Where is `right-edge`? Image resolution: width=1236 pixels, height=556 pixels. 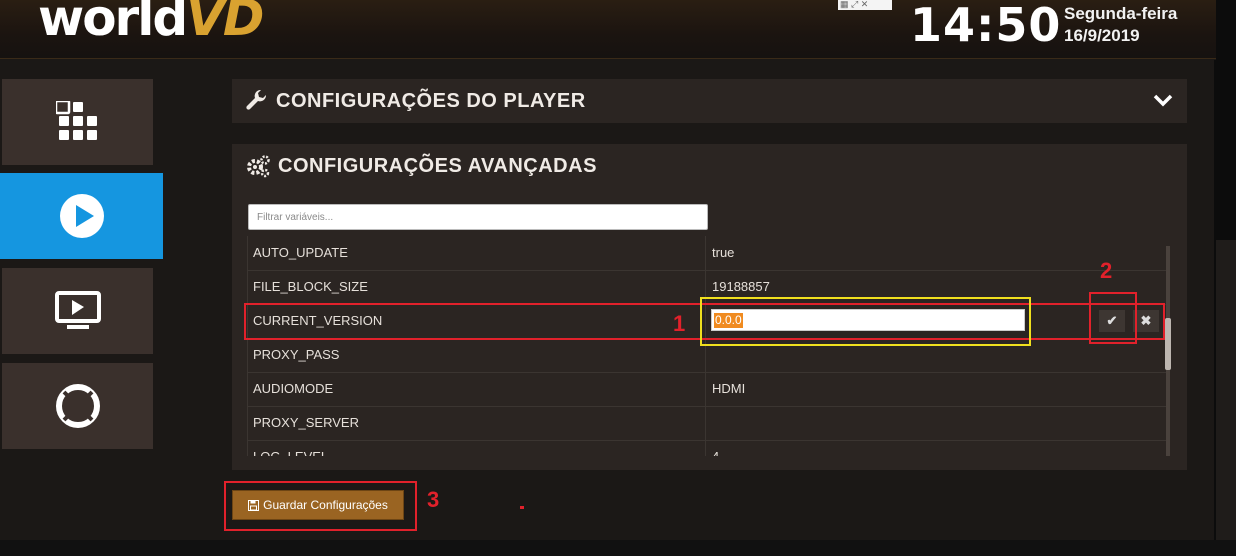 right-edge is located at coordinates (1226, 120).